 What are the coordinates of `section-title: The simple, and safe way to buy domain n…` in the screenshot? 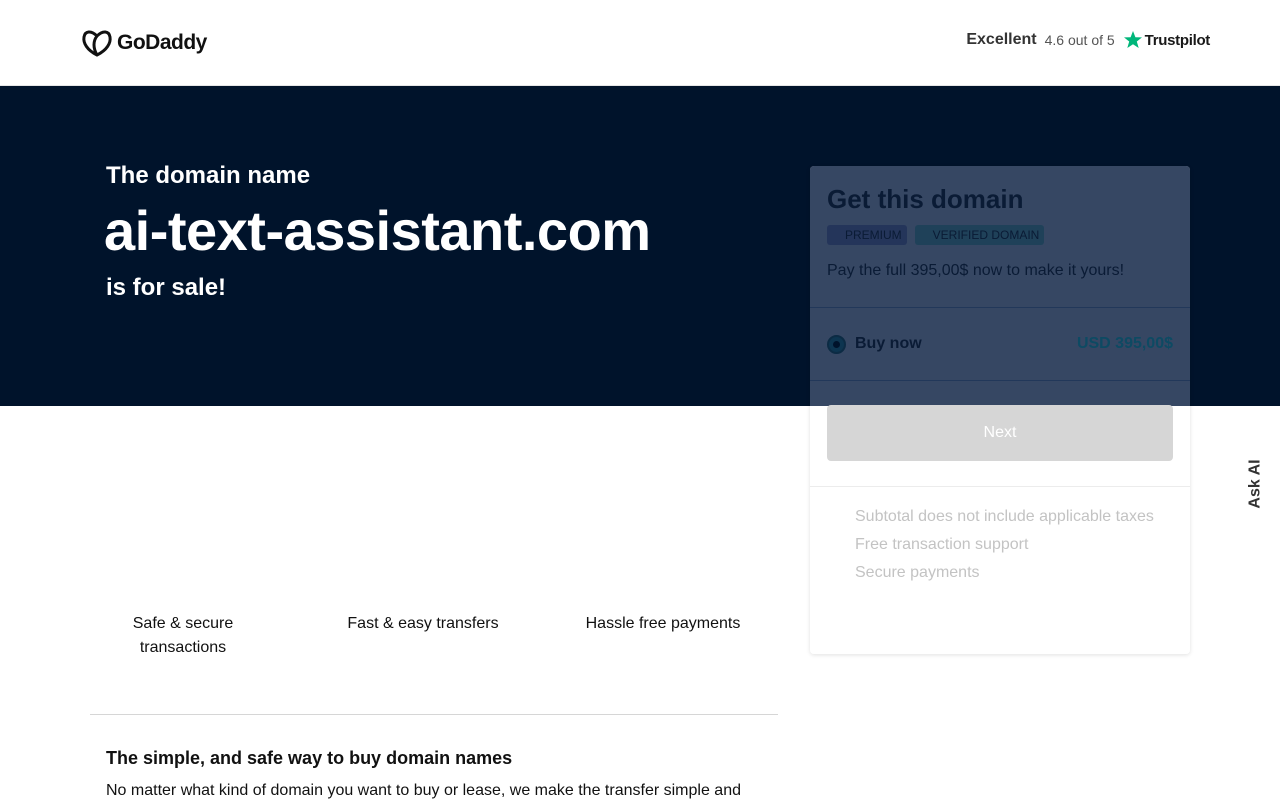 It's located at (309, 758).